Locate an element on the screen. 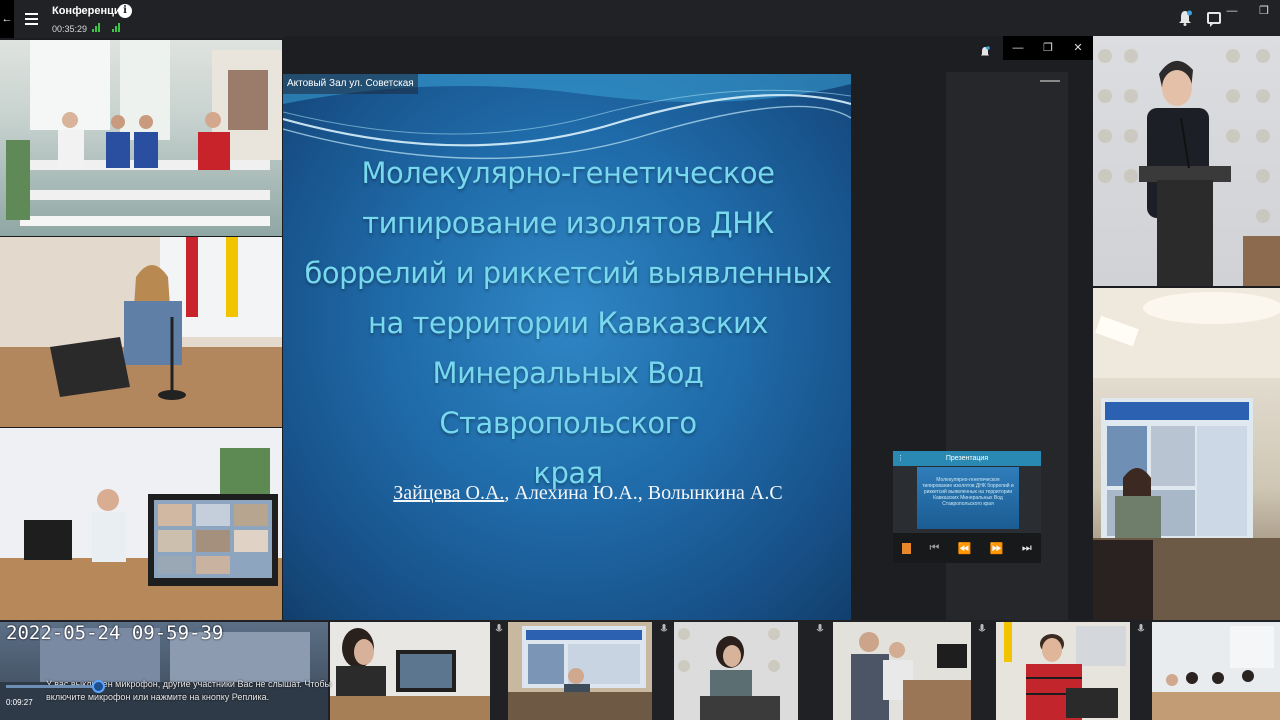 This screenshot has width=1280, height=720. presentation-window-controls: — ❐ ✕ is located at coordinates (1048, 48).